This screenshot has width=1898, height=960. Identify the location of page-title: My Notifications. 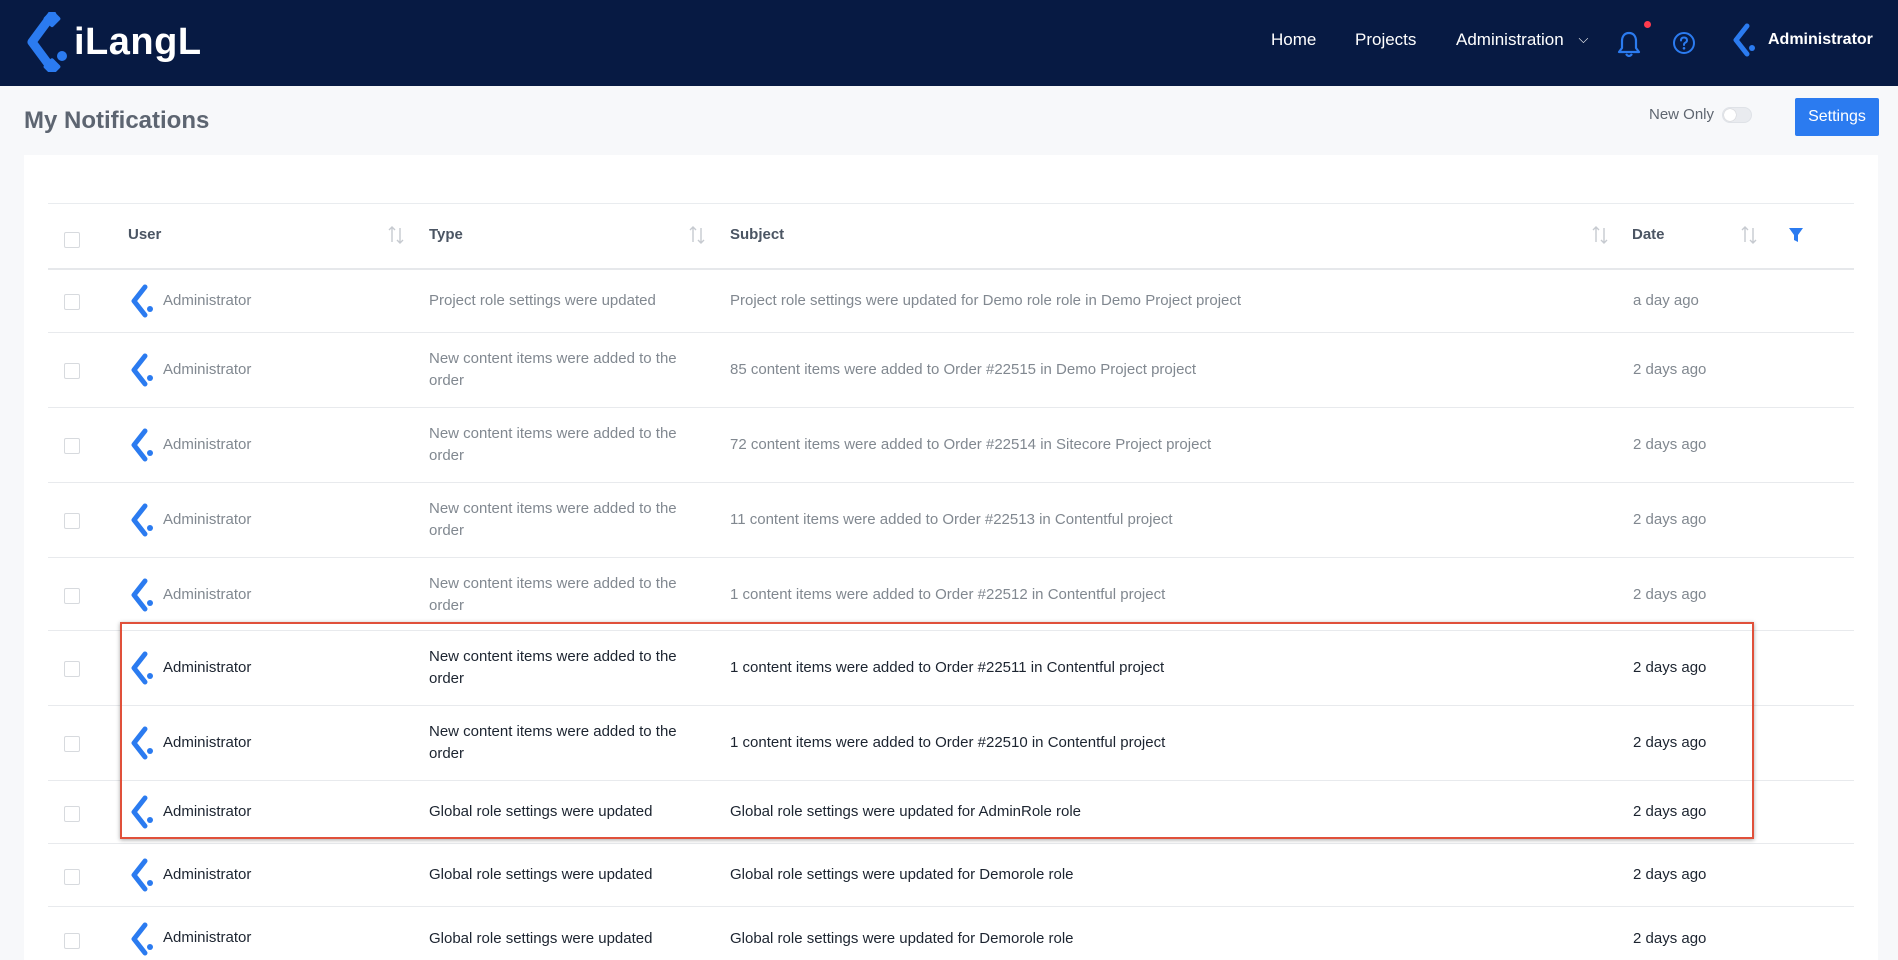
(117, 120).